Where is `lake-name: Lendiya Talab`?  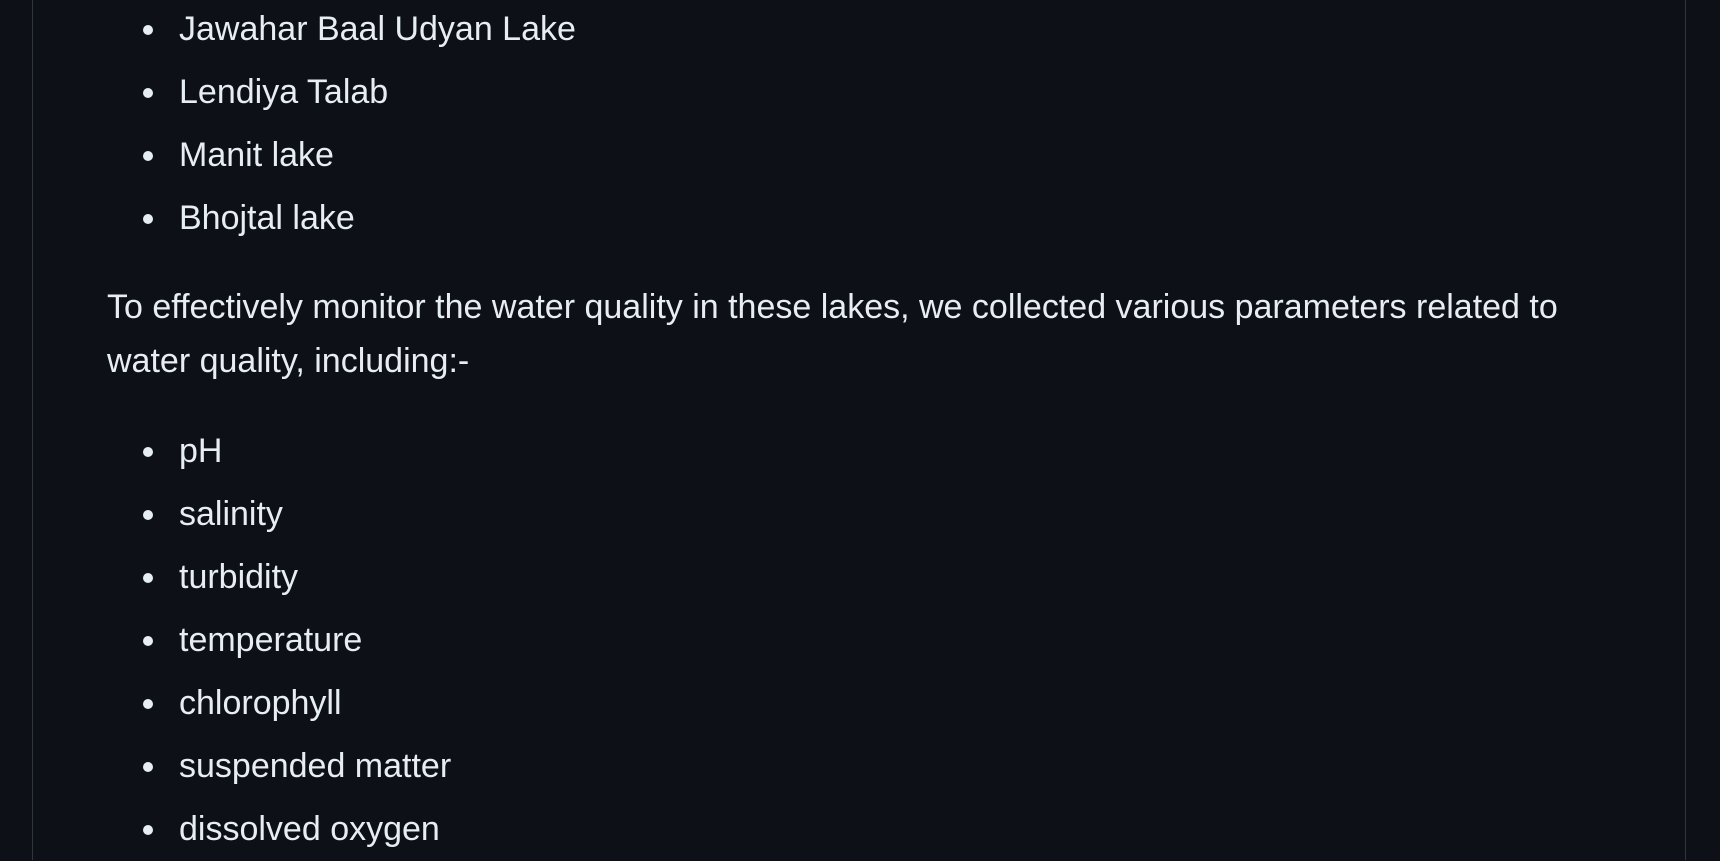 lake-name: Lendiya Talab is located at coordinates (284, 92).